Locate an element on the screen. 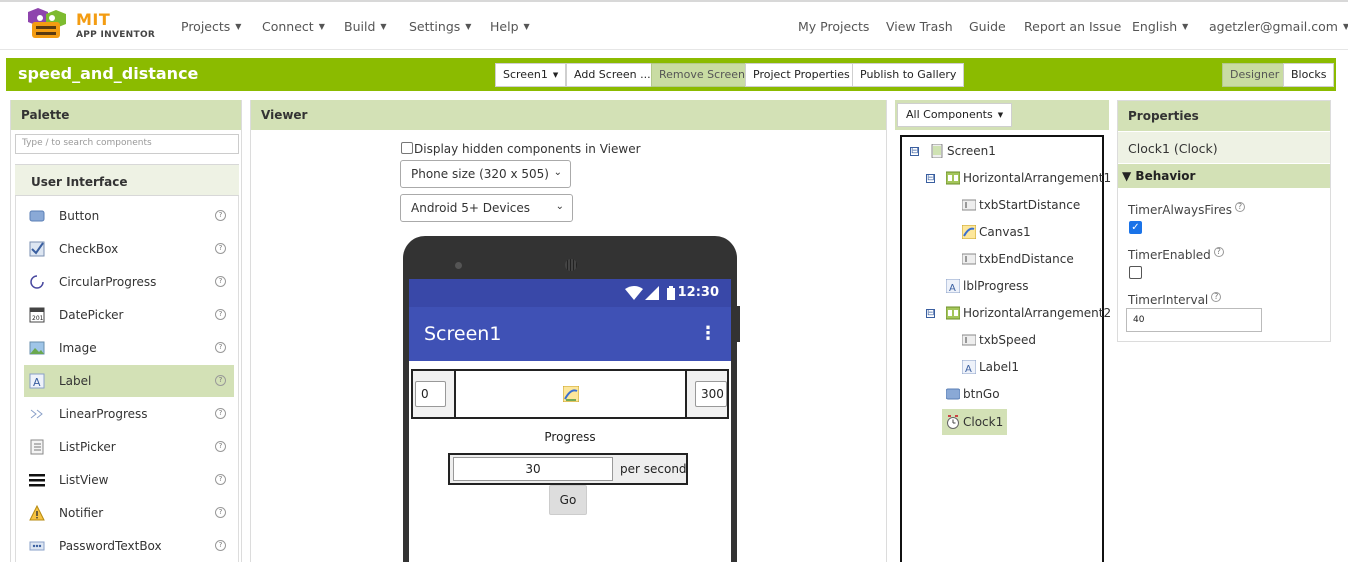  app-logo: MIT APP INVENTOR is located at coordinates (91, 26).